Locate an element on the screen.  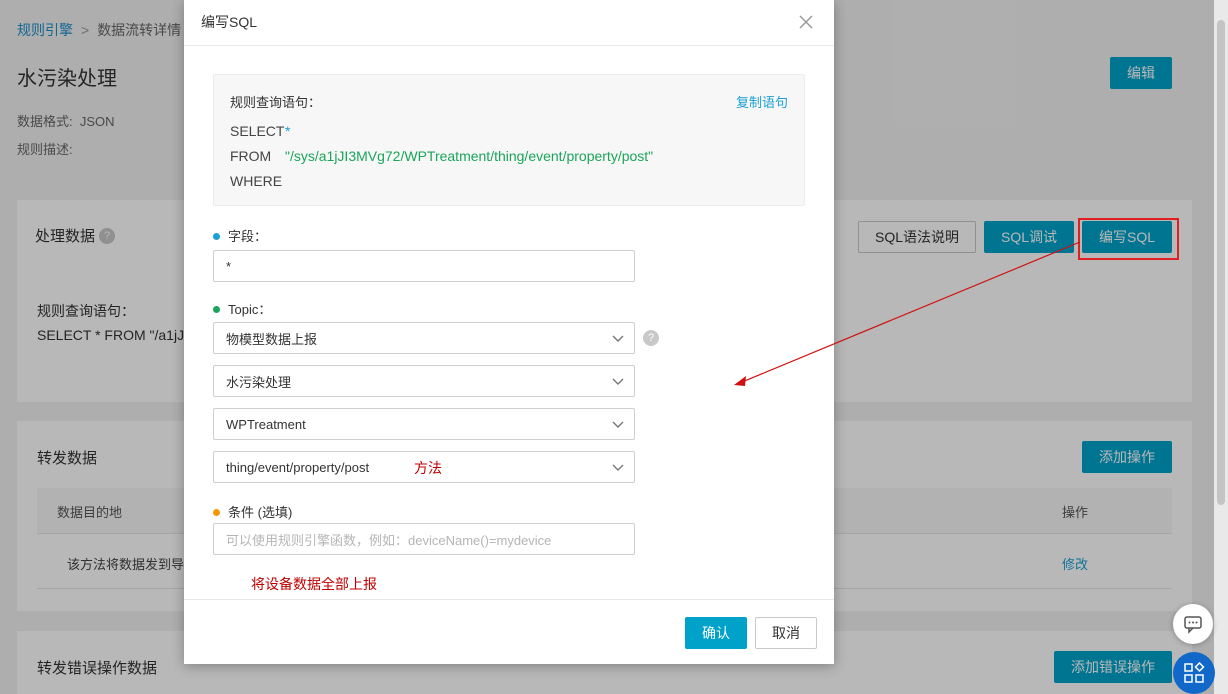
annotation-upload-all: 将设备数据全部上报 is located at coordinates (314, 584).